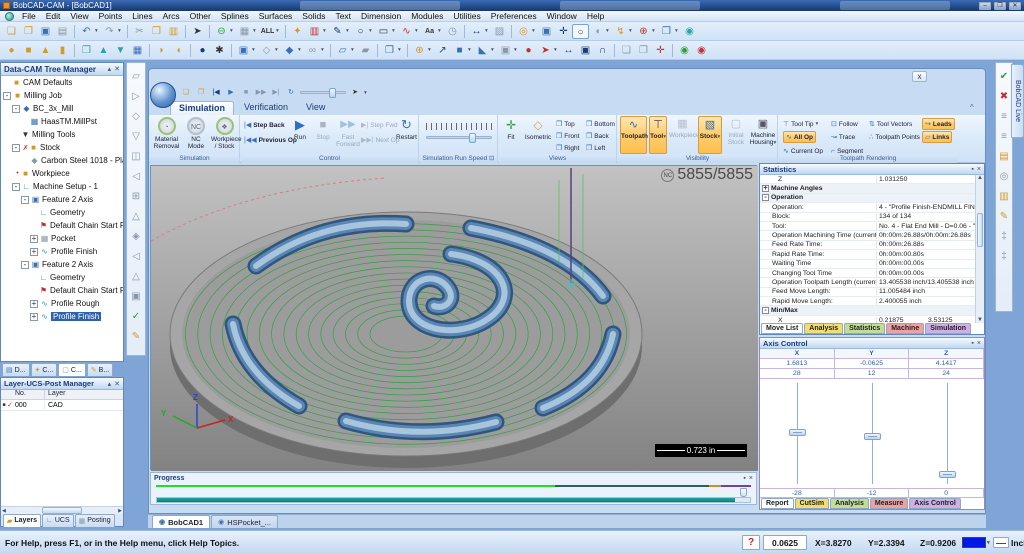 This screenshot has height=554, width=1024. What do you see at coordinates (406, 31) in the screenshot?
I see `spline-icon: ∿` at bounding box center [406, 31].